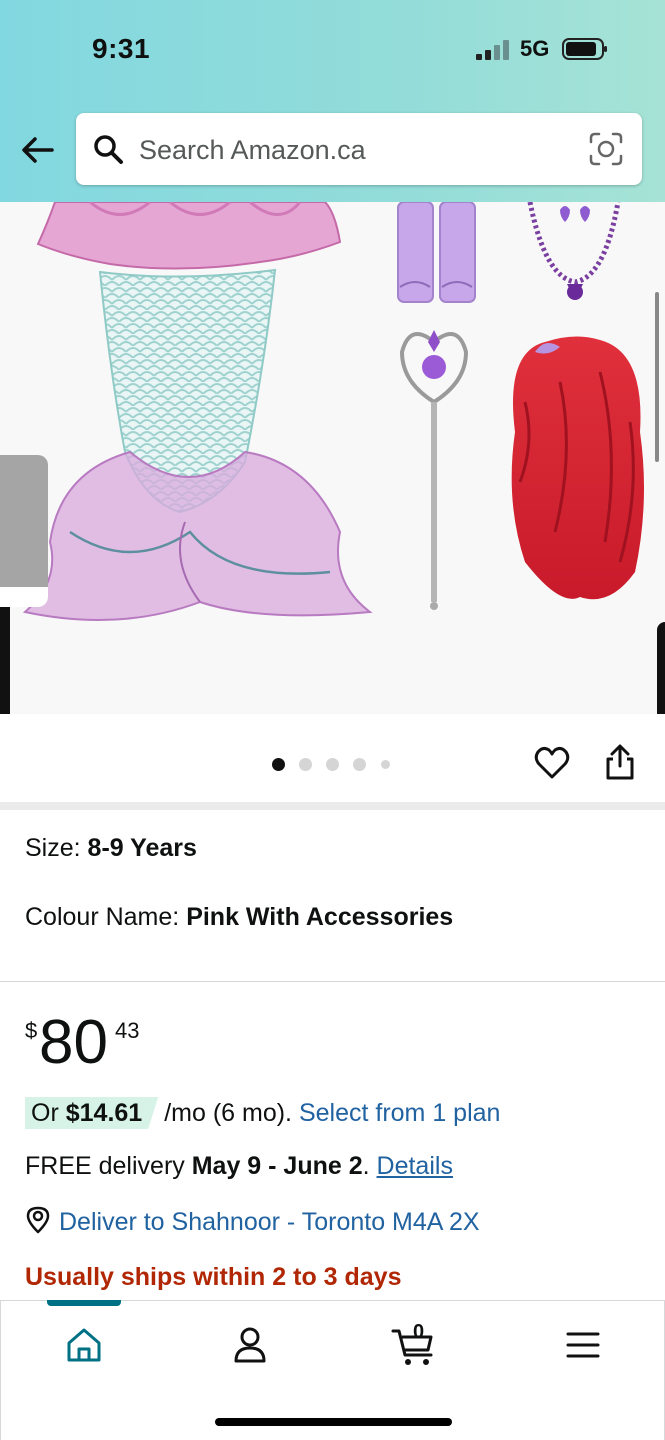 The width and height of the screenshot is (665, 1440). I want to click on nav-active-indicator, so click(84, 1303).